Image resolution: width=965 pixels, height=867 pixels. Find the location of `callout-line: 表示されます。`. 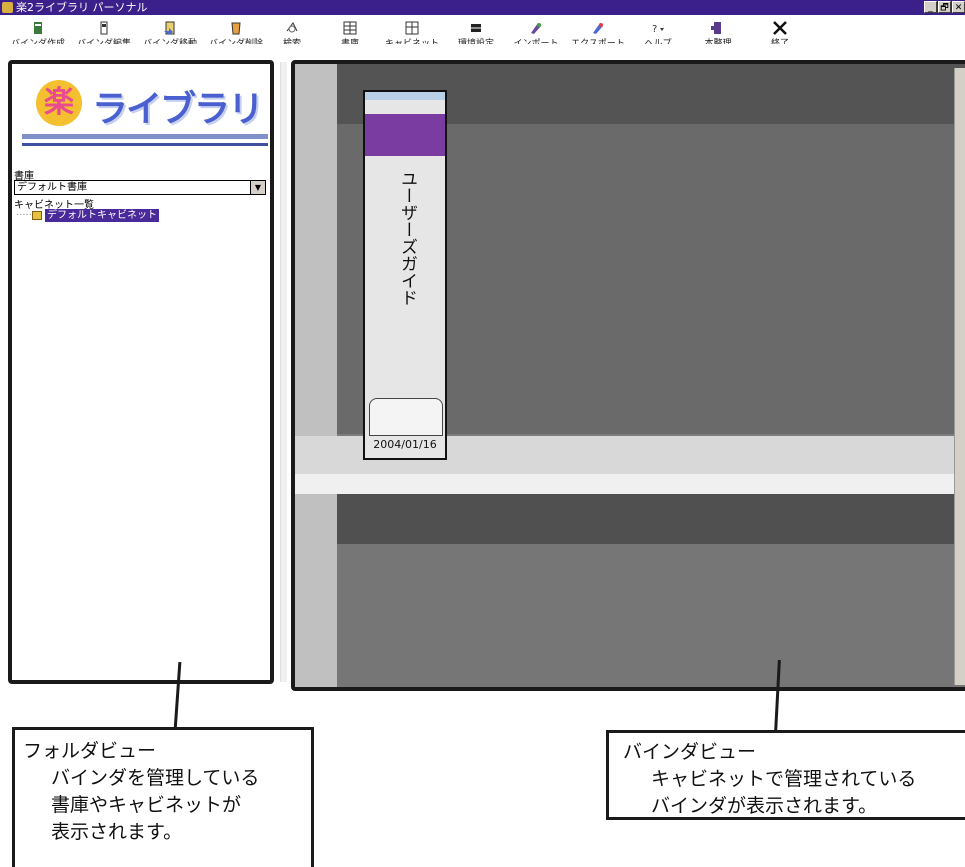

callout-line: 表示されます。 is located at coordinates (117, 832).